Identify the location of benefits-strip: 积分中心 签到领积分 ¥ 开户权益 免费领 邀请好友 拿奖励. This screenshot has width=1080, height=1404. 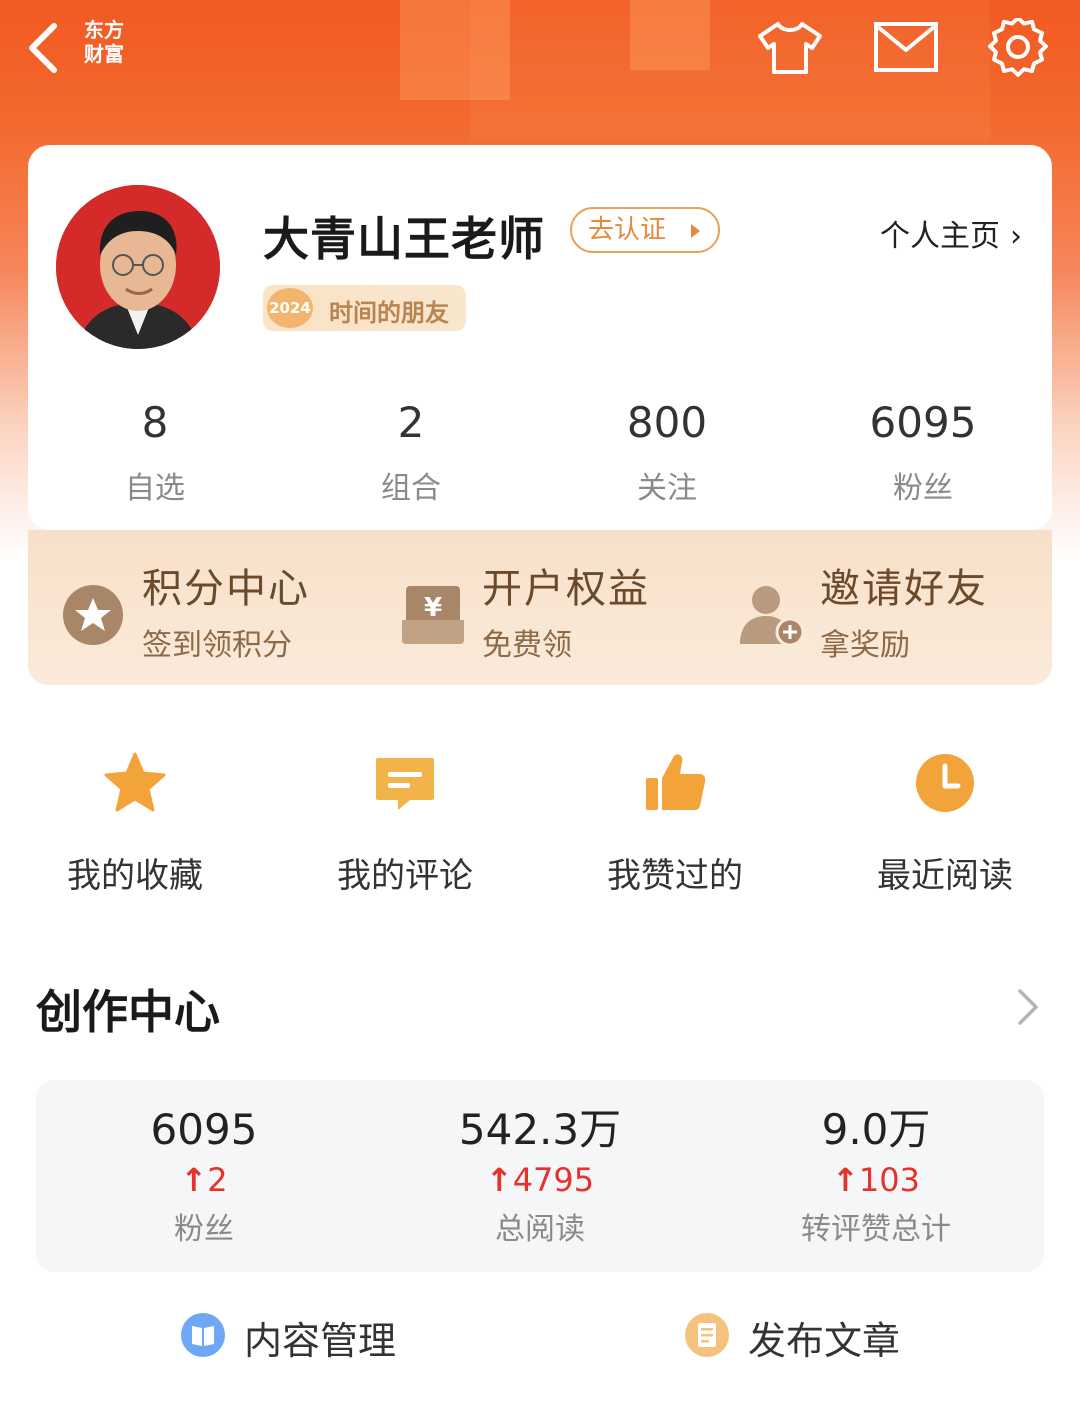
(540, 607).